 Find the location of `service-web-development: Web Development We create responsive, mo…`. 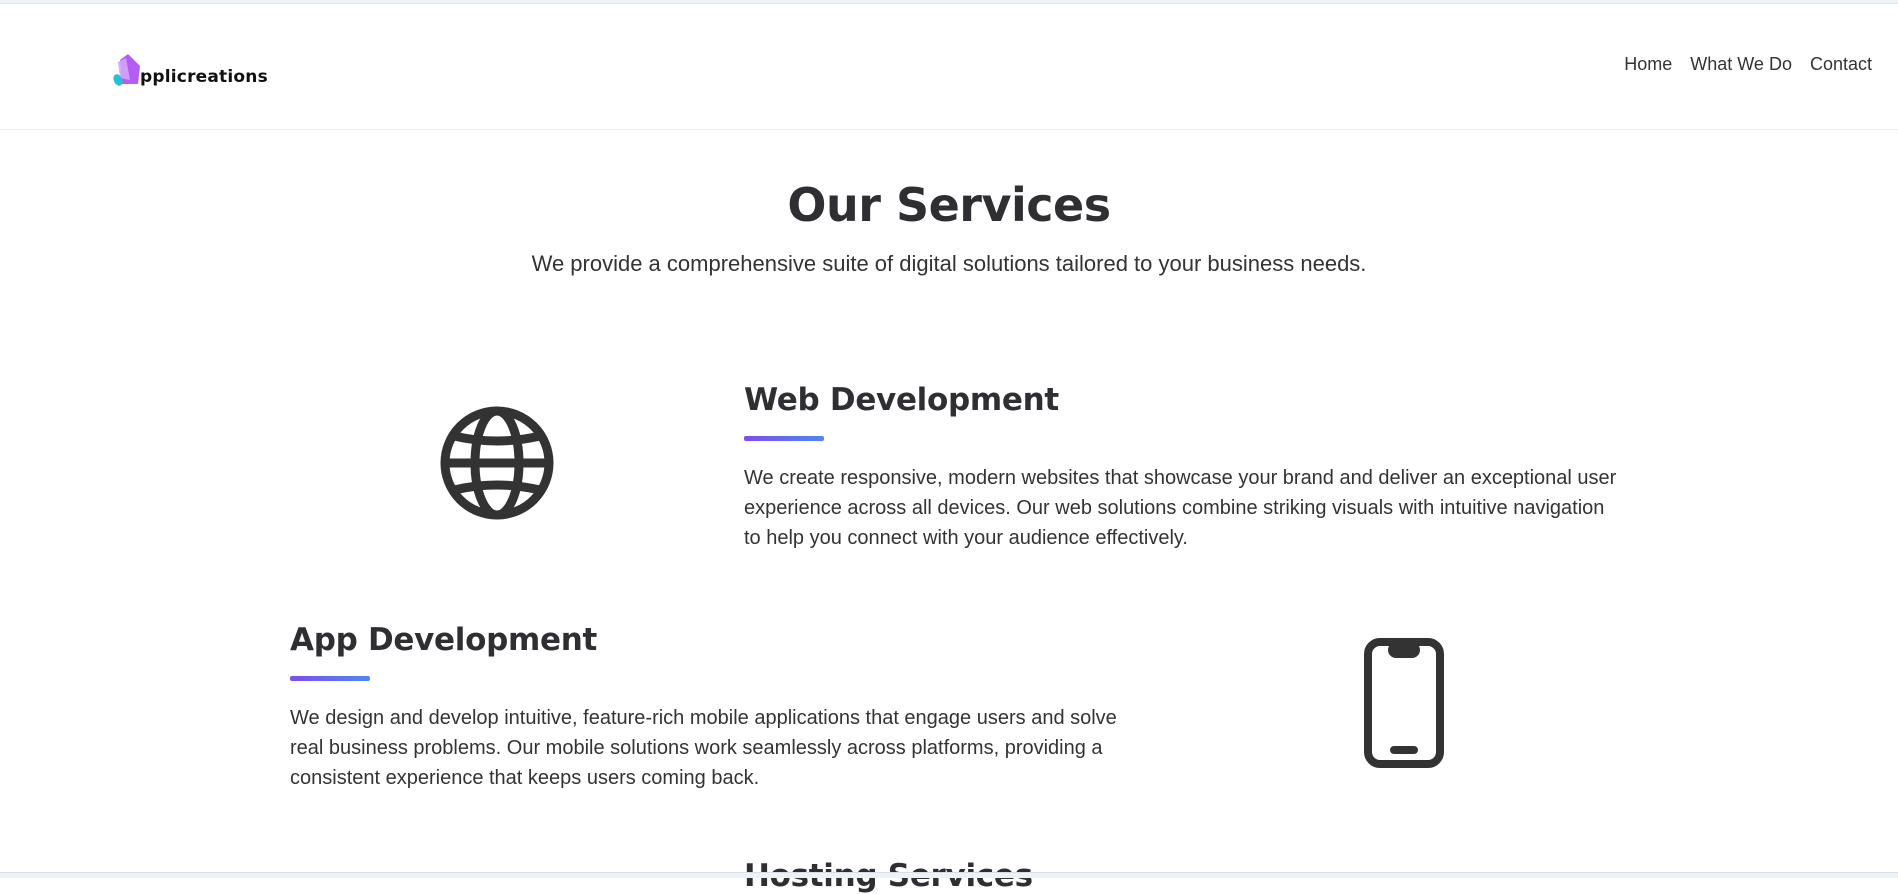

service-web-development: Web Development We create responsive, mo… is located at coordinates (1184, 467).